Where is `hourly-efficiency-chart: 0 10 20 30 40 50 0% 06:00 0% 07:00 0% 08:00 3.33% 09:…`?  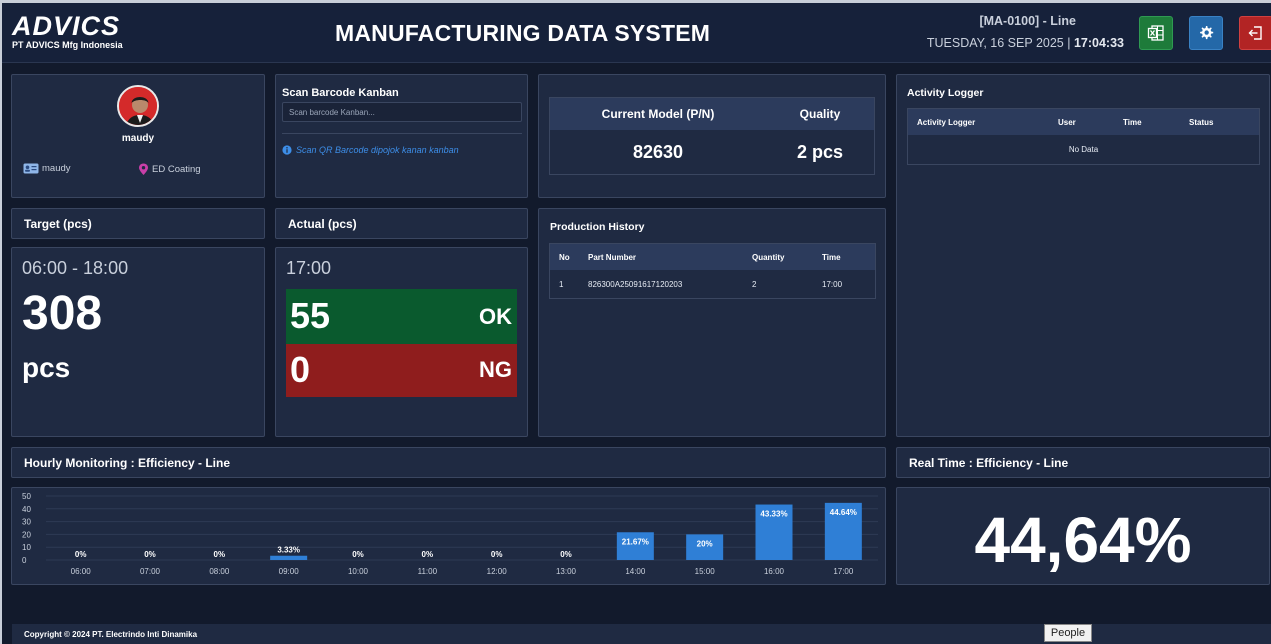 hourly-efficiency-chart: 0 10 20 30 40 50 0% 06:00 0% 07:00 0% 08:00 3.33% 09:… is located at coordinates (450, 534).